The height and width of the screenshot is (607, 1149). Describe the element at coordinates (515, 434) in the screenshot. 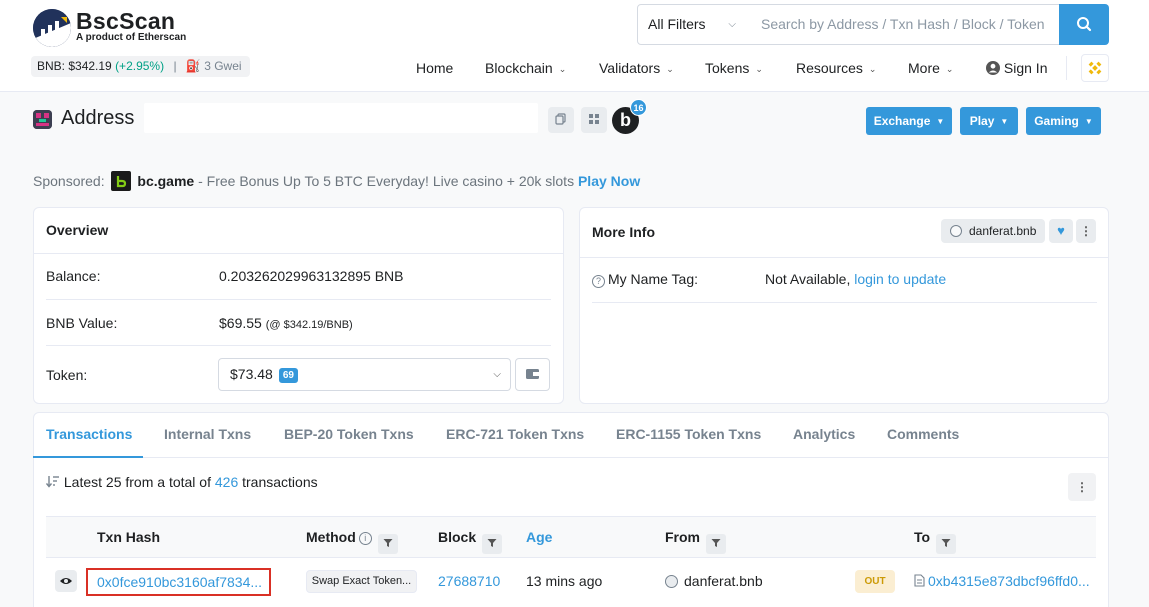

I see `tab-erc721-token-txns: ERC-721 Token Txns` at that location.